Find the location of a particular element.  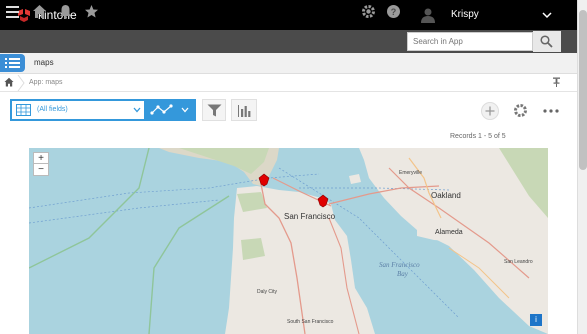

pin-icon is located at coordinates (556, 82).